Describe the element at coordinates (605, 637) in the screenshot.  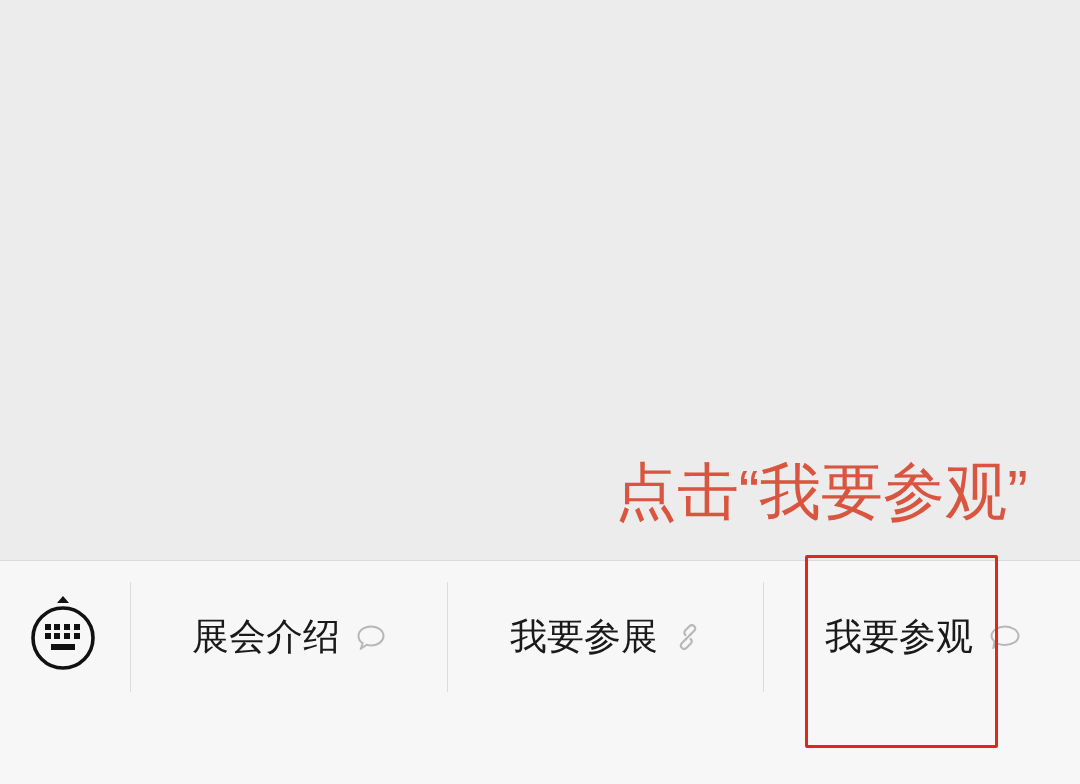
I see `menu-item: 我要参展` at that location.